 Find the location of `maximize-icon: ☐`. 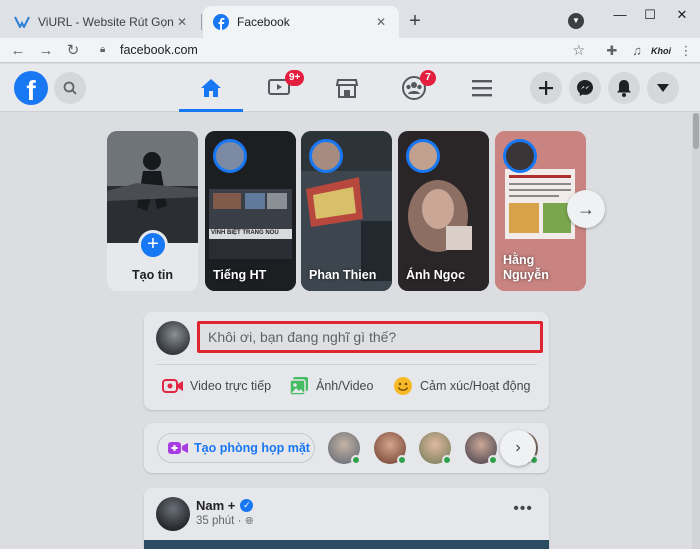

maximize-icon: ☐ is located at coordinates (650, 15).